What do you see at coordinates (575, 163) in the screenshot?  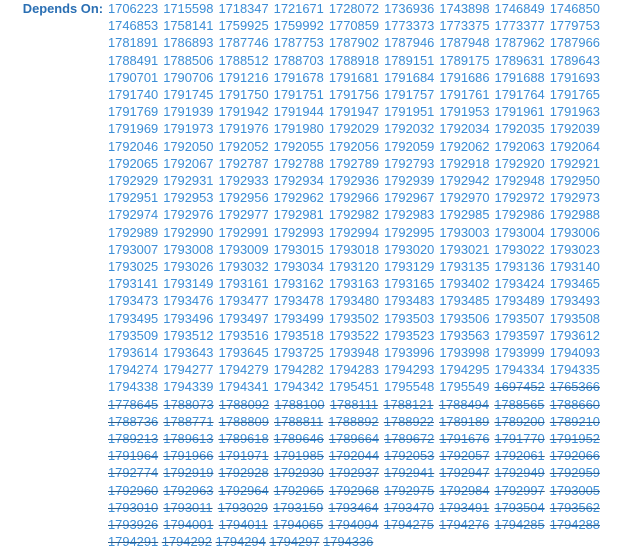 I see `bug-link: 1792921` at bounding box center [575, 163].